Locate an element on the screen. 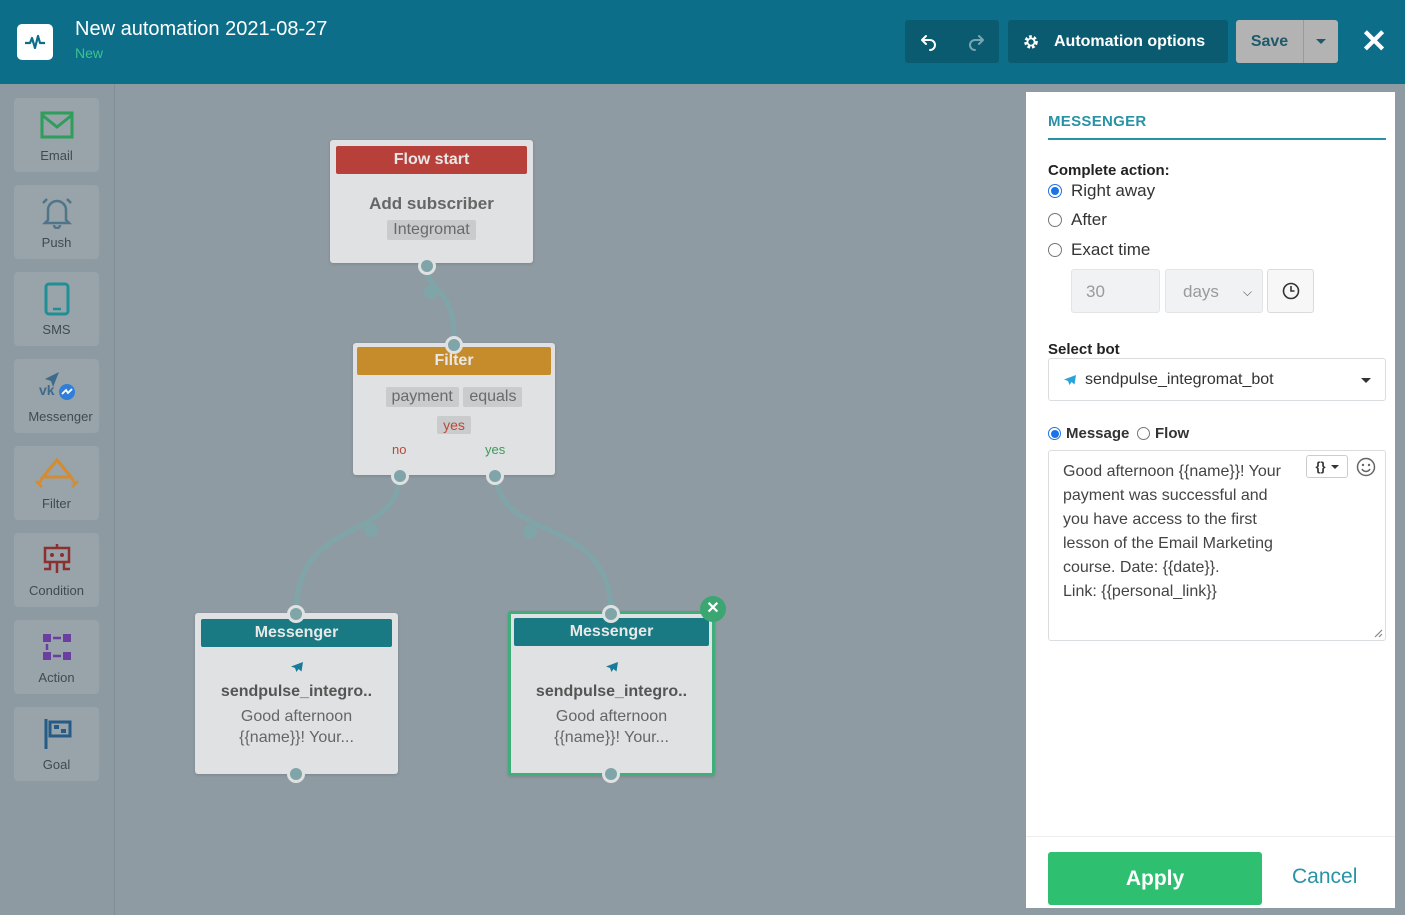  redo-button is located at coordinates (975, 41).